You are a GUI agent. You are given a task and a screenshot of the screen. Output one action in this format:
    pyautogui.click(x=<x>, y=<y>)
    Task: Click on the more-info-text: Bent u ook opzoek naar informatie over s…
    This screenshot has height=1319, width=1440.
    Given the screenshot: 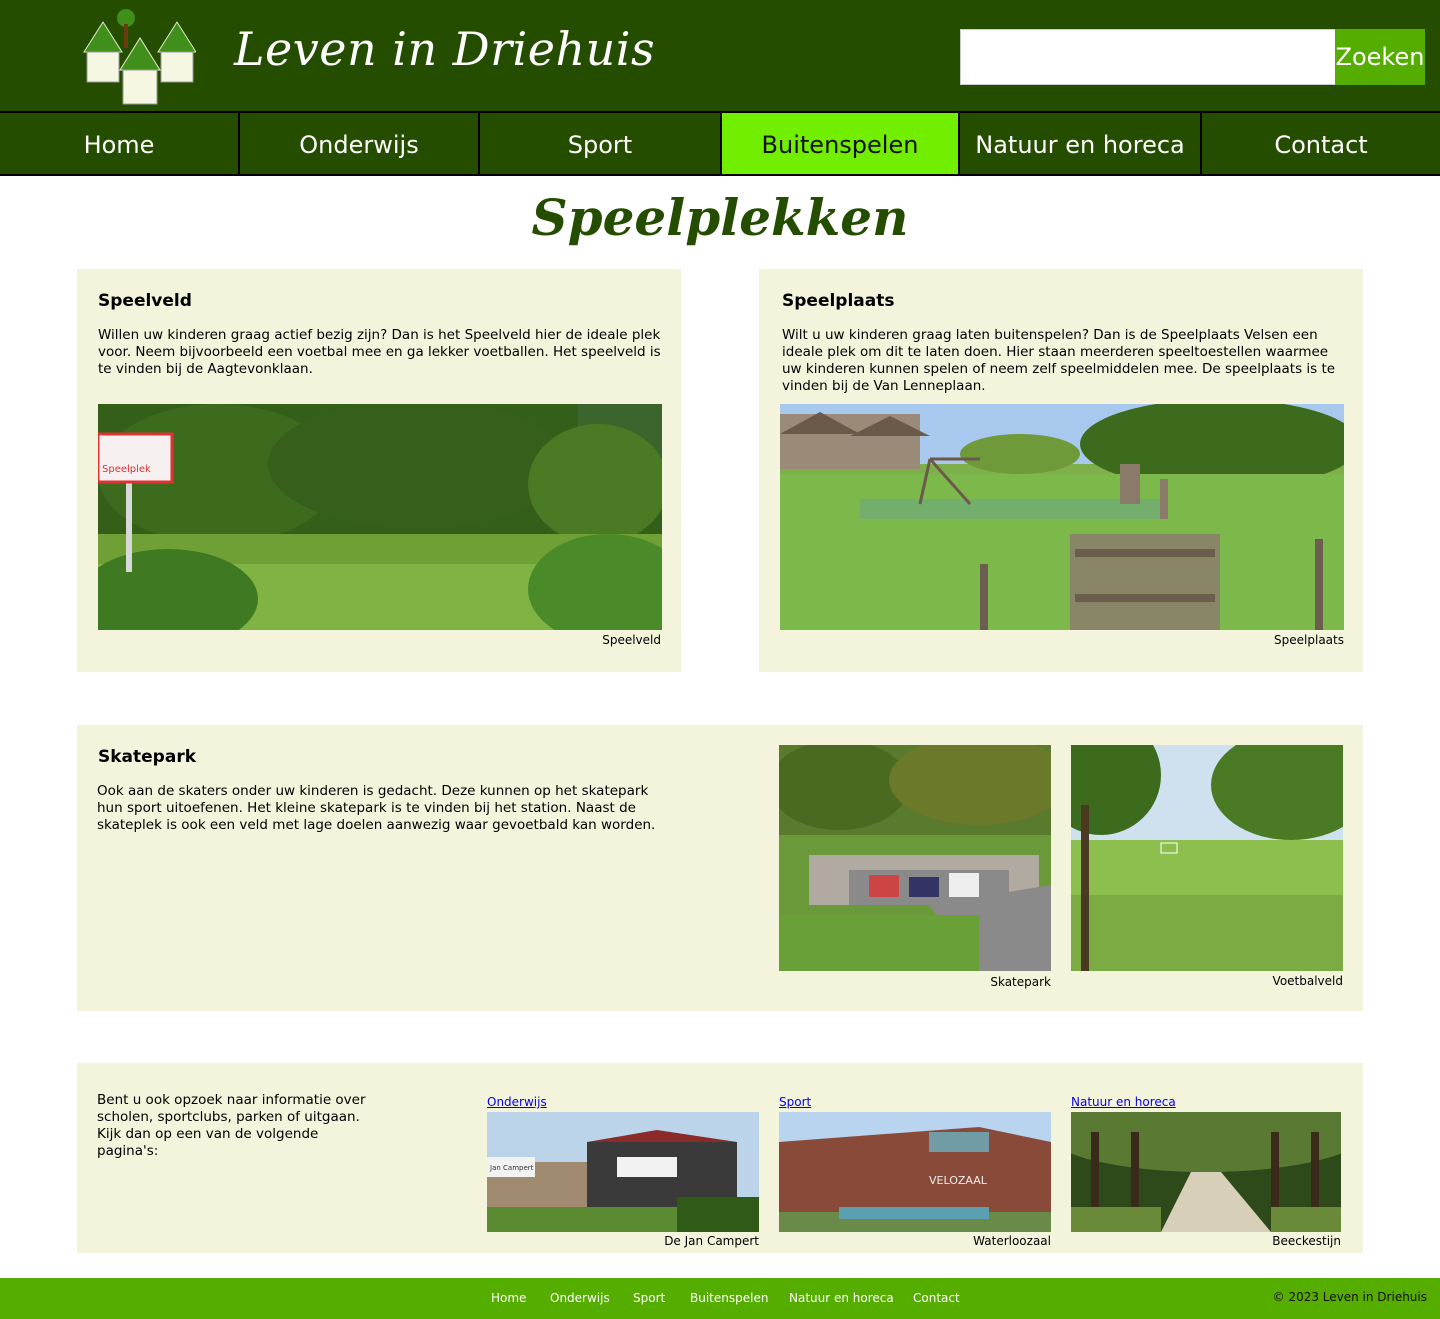 What is the action you would take?
    pyautogui.click(x=231, y=1125)
    